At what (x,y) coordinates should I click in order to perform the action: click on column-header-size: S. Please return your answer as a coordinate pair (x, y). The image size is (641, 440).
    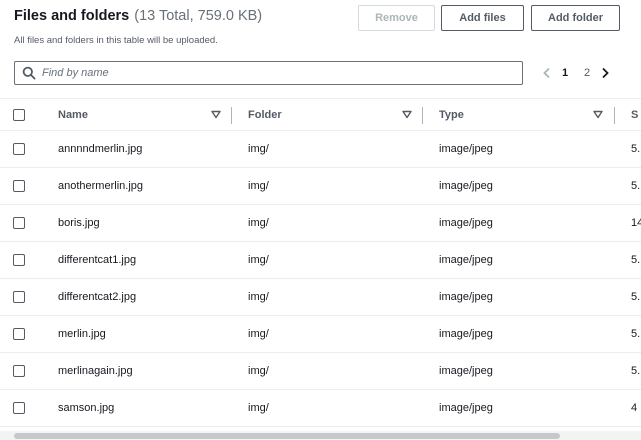
    Looking at the image, I should click on (634, 114).